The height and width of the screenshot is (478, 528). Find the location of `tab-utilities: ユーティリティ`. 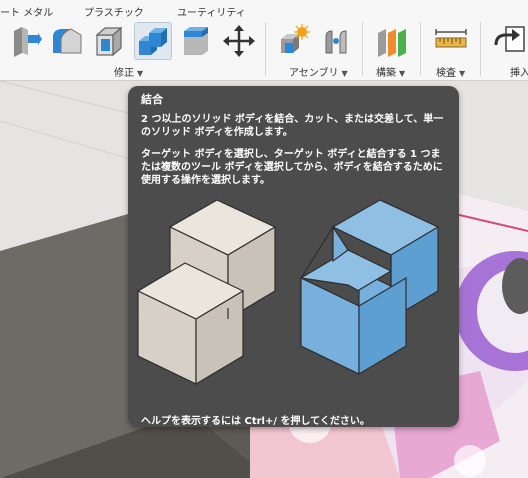

tab-utilities: ユーティリティ is located at coordinates (211, 11).